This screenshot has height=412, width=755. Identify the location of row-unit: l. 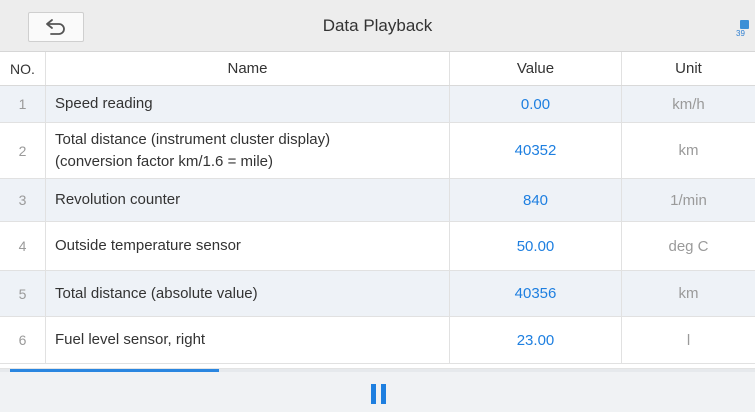
(688, 340).